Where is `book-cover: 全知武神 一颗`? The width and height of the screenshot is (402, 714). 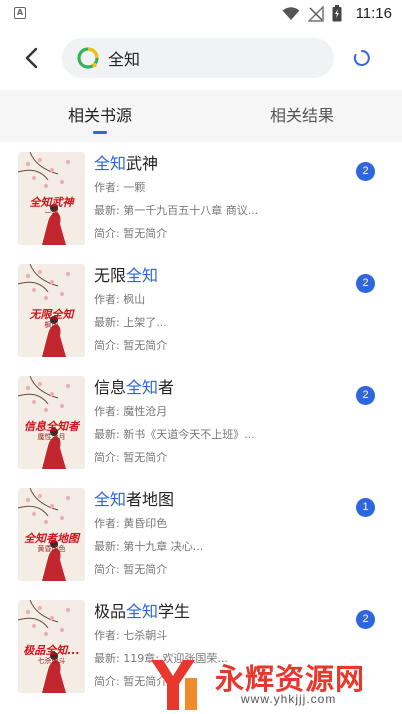 book-cover: 全知武神 一颗 is located at coordinates (51, 198).